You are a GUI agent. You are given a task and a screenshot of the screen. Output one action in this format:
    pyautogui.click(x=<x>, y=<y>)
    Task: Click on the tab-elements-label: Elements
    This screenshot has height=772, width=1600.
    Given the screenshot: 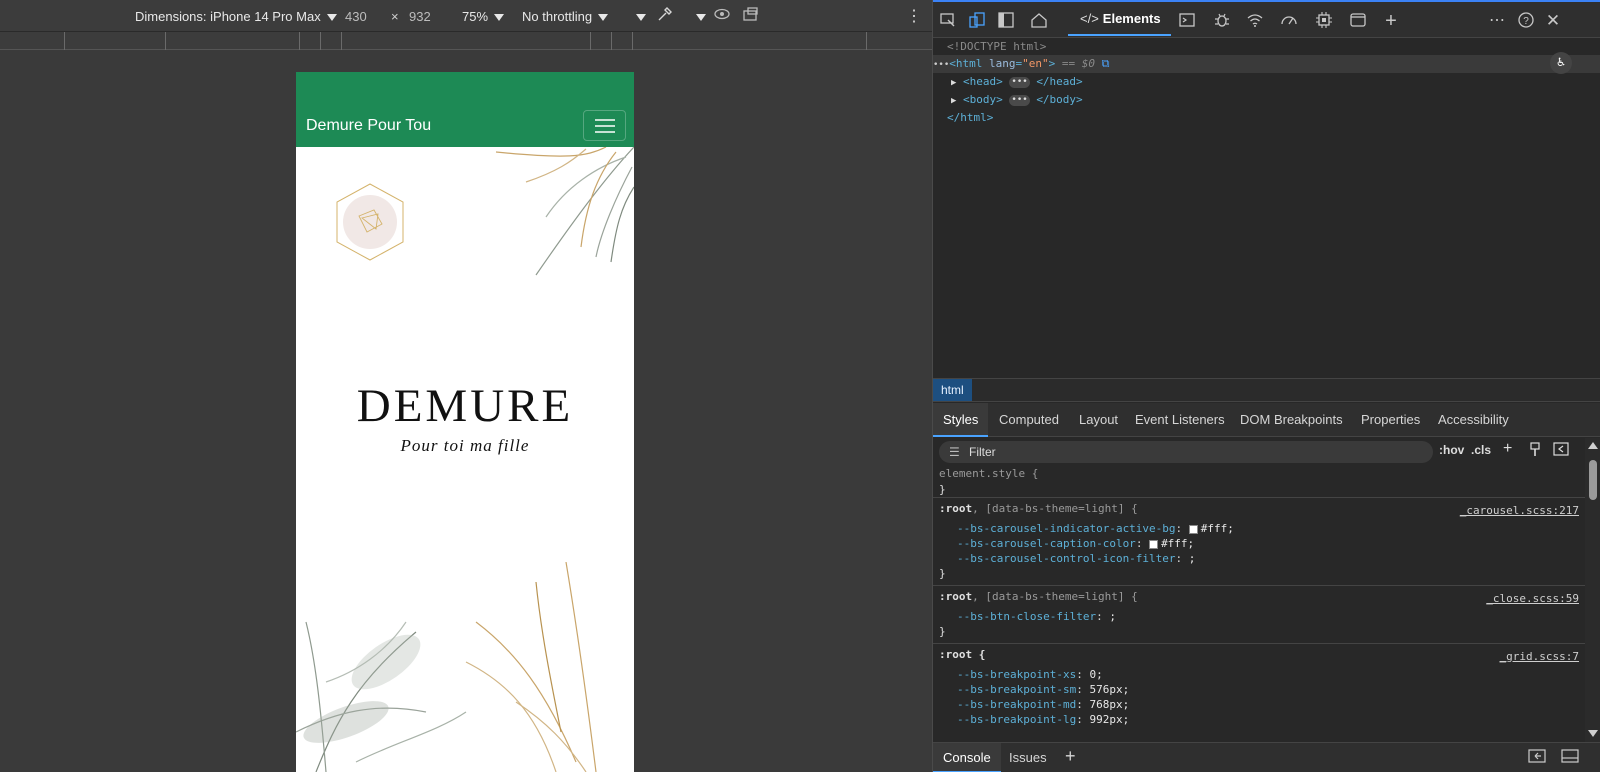 What is the action you would take?
    pyautogui.click(x=1131, y=18)
    